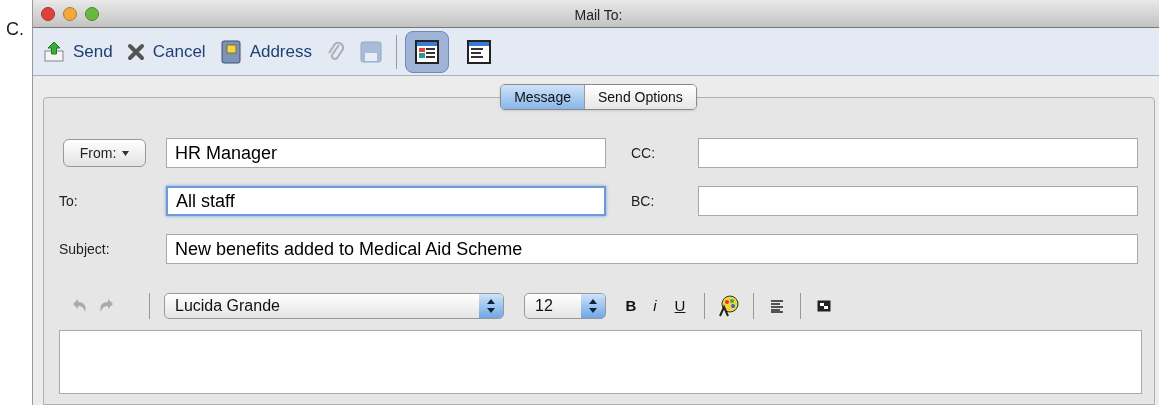 The image size is (1159, 405). I want to click on item-letter: C., so click(15, 29).